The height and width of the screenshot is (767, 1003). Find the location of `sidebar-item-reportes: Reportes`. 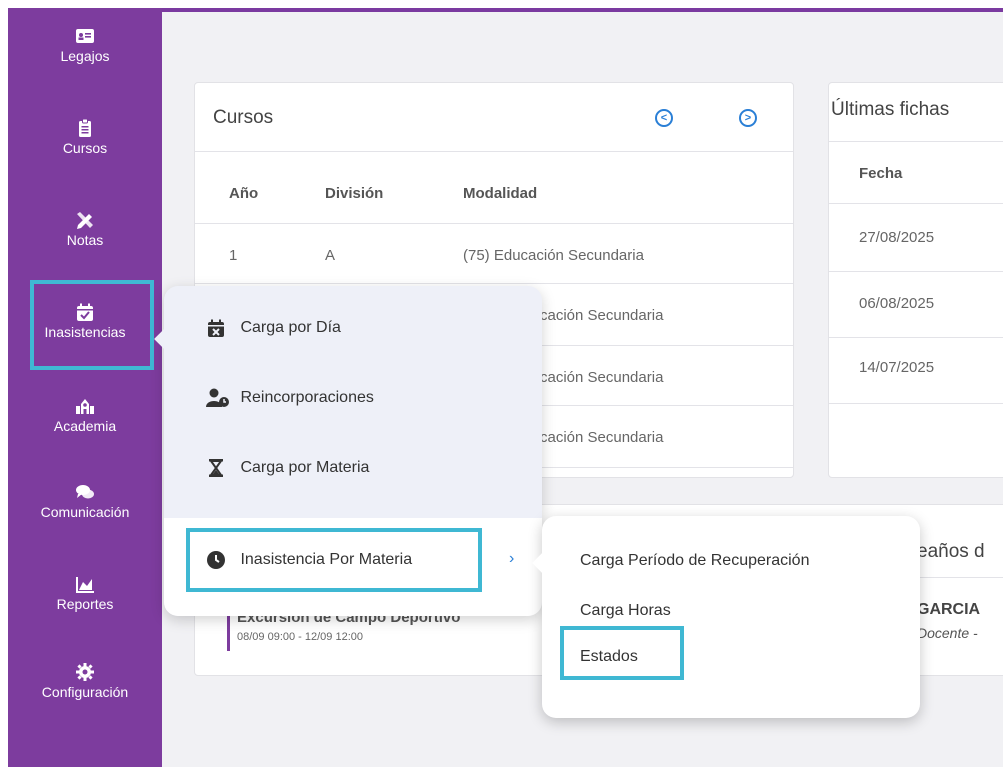

sidebar-item-reportes: Reportes is located at coordinates (85, 593).